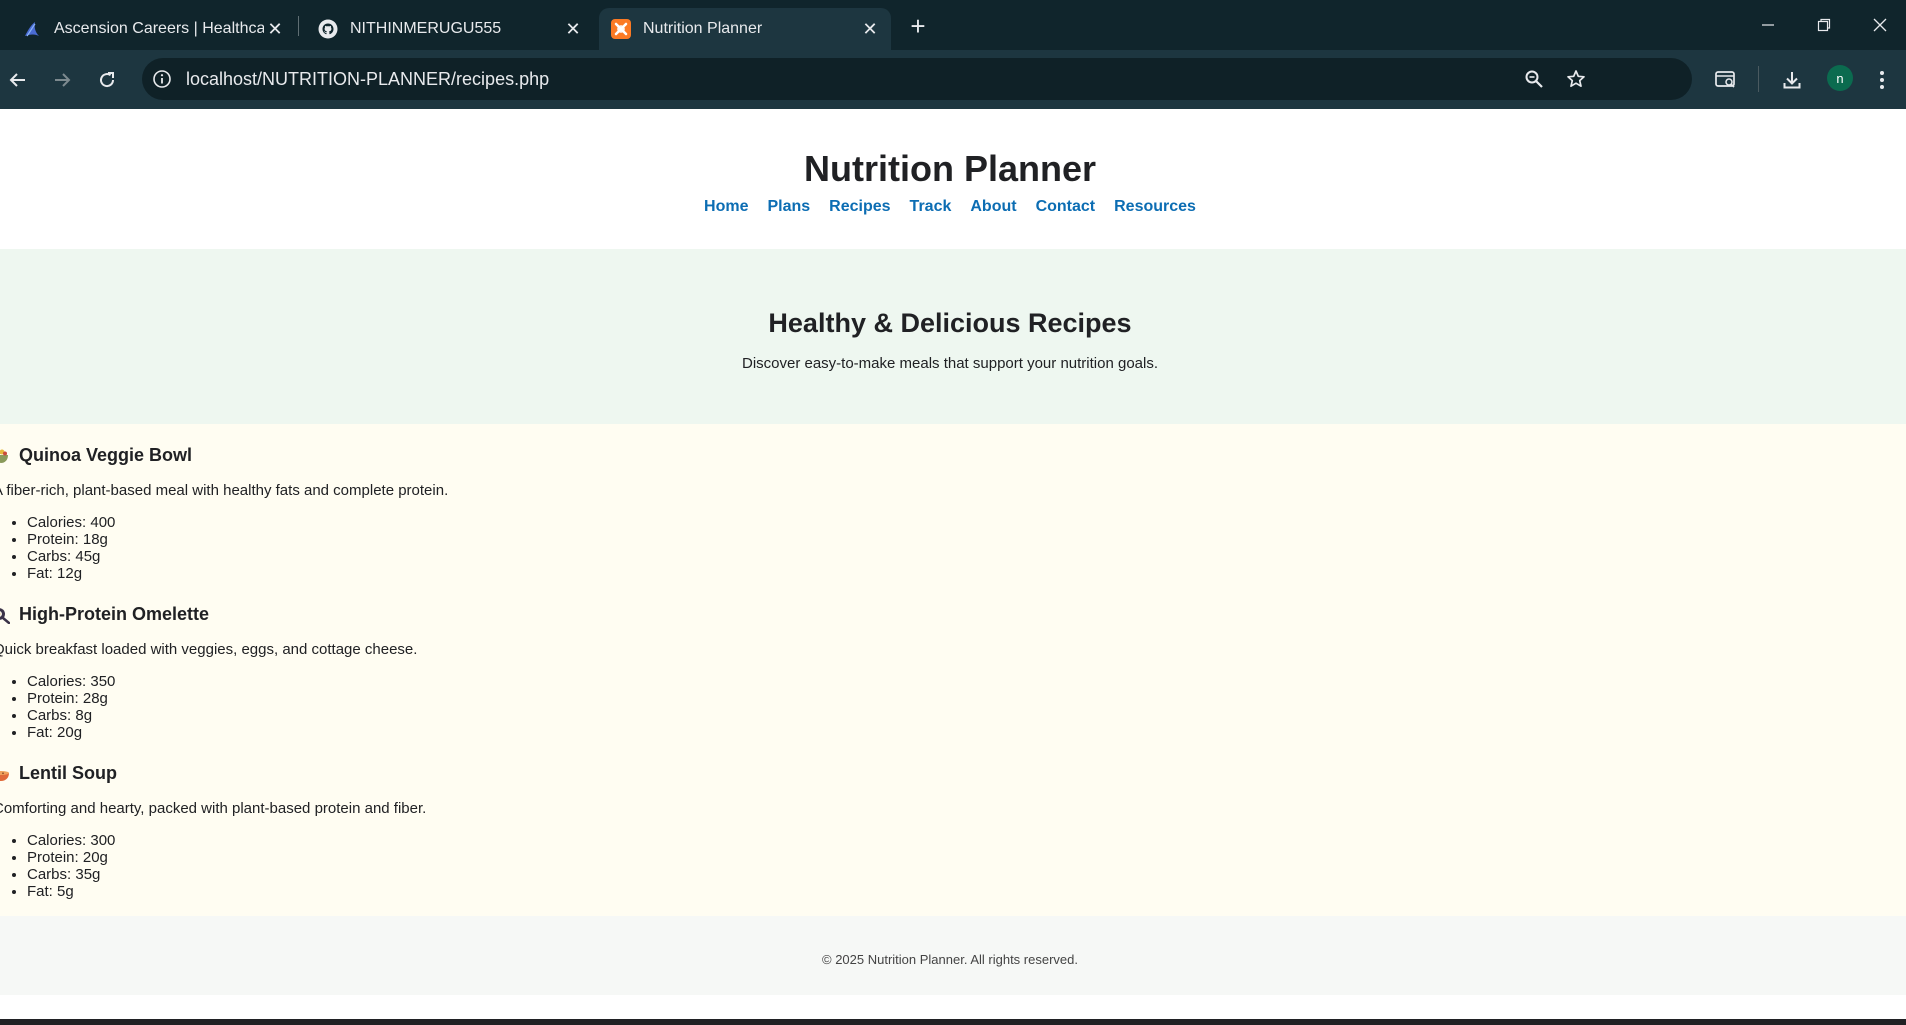  I want to click on address-bar: localhost/NUTRITION-PLANNER/recipes.php, so click(917, 79).